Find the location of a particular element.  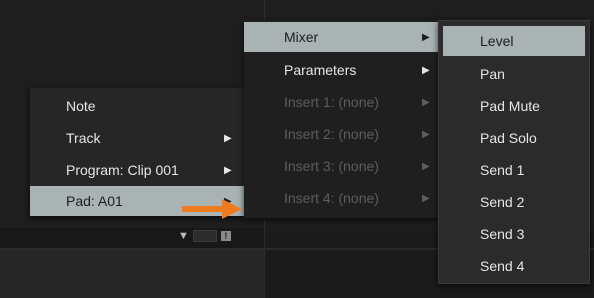

menu-item-send-1: Send 1 is located at coordinates (514, 170).